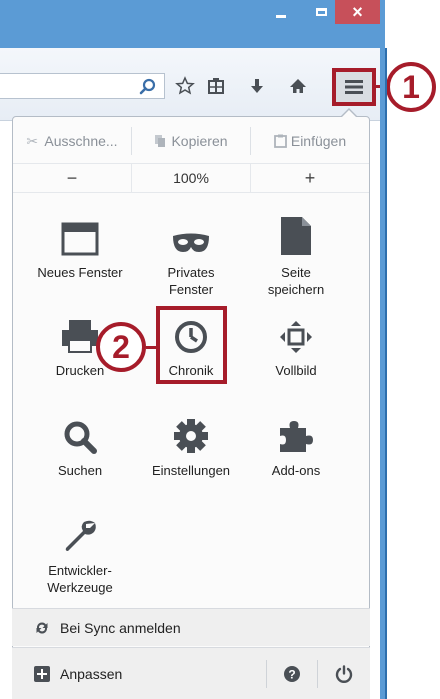 The image size is (440, 699). I want to click on tile-options: Einstellungen, so click(191, 442).